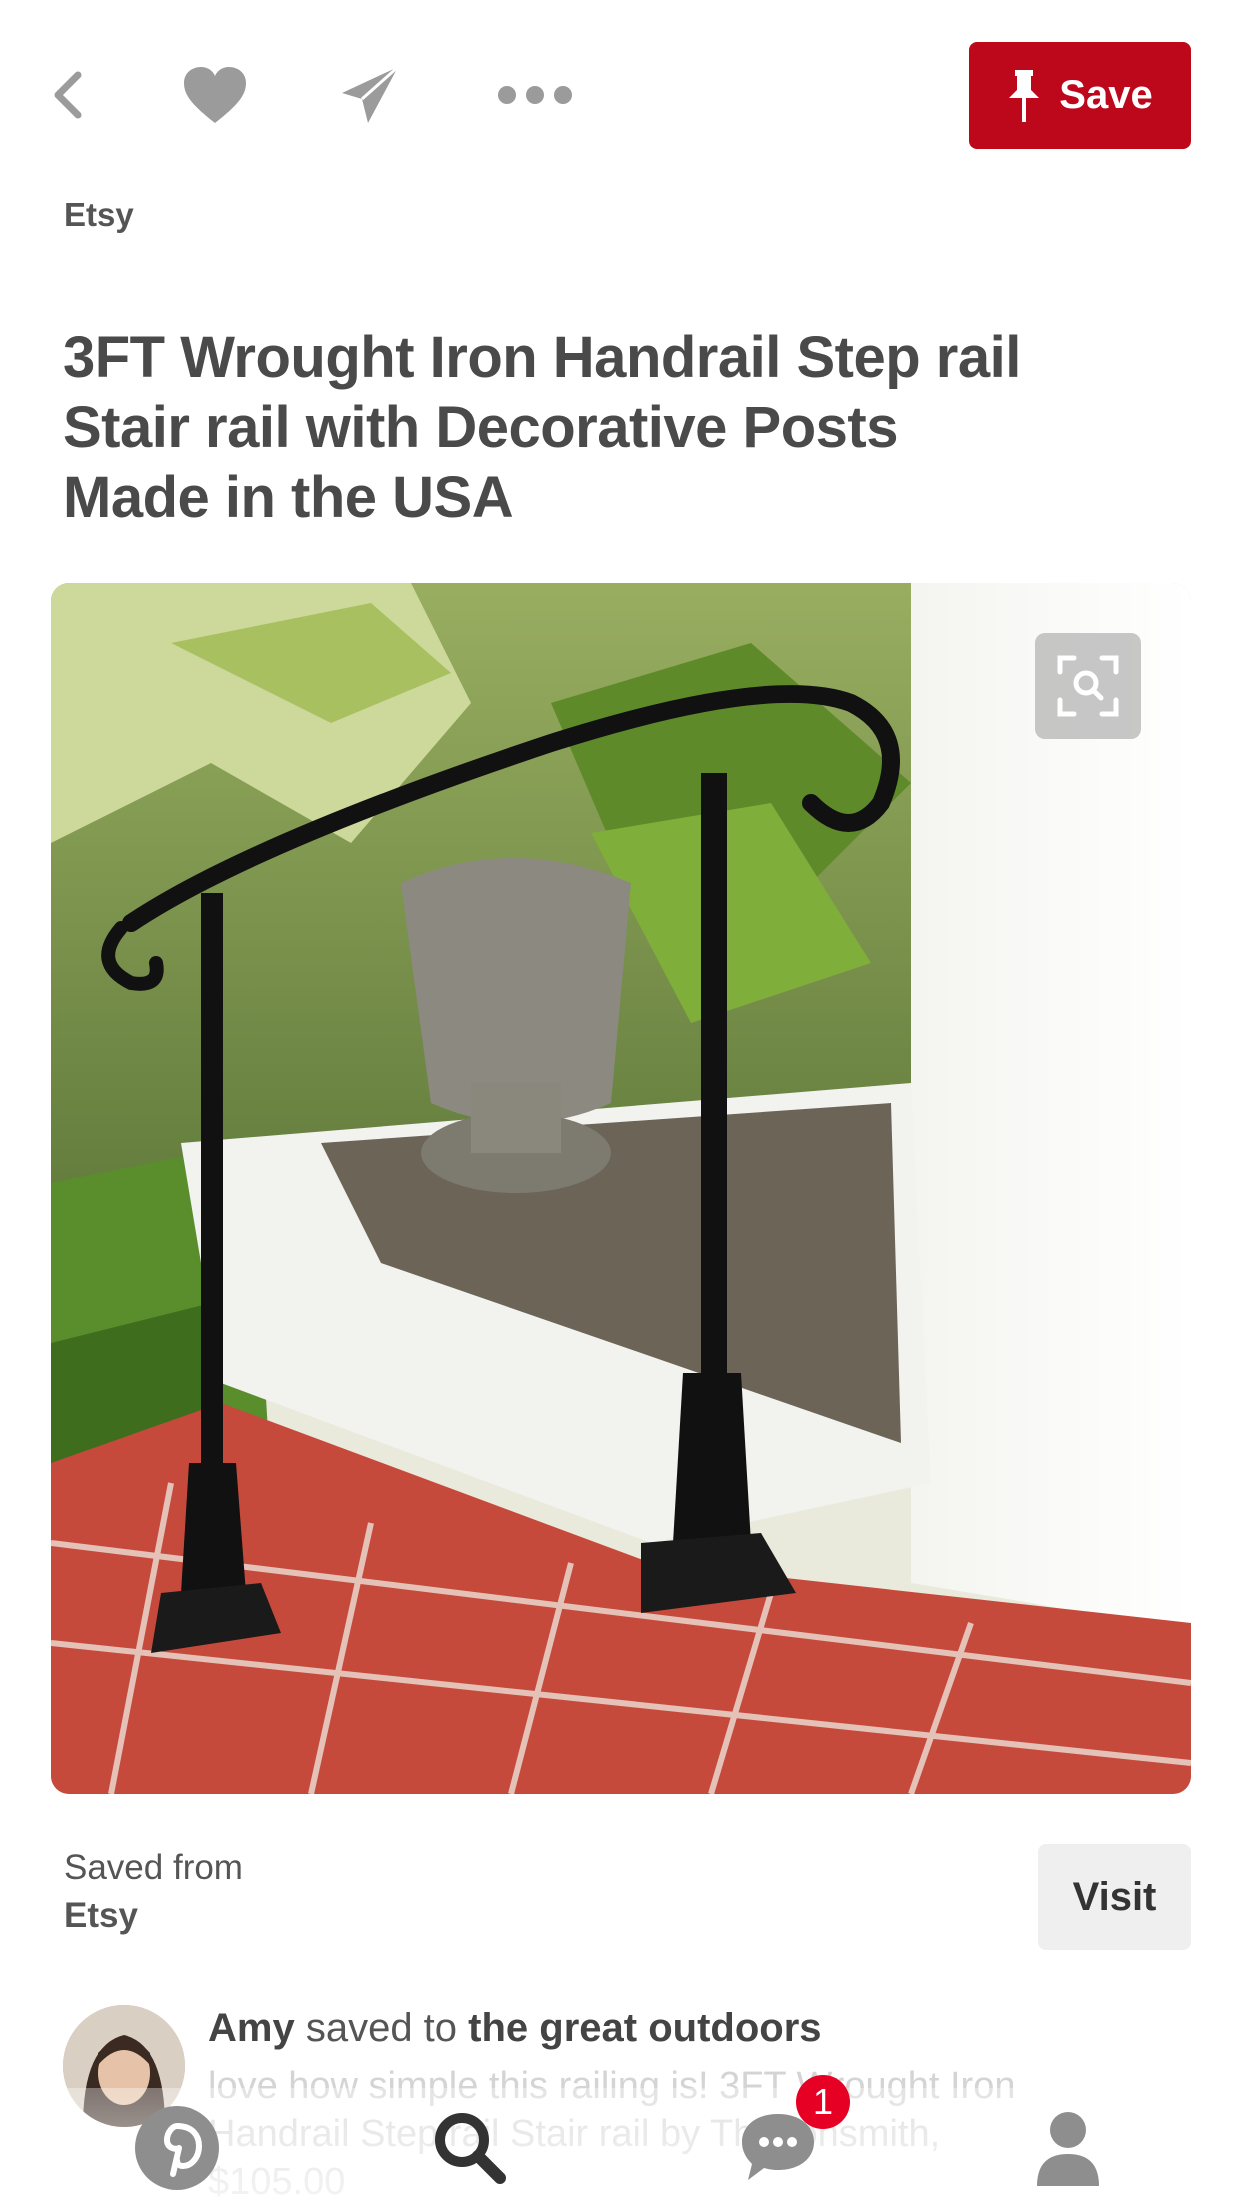 The height and width of the screenshot is (2208, 1242). I want to click on person-icon, so click(1068, 2149).